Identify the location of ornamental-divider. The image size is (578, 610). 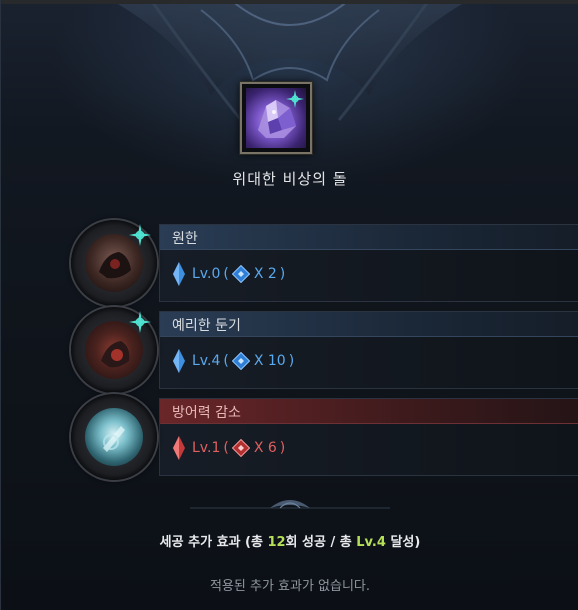
(290, 504).